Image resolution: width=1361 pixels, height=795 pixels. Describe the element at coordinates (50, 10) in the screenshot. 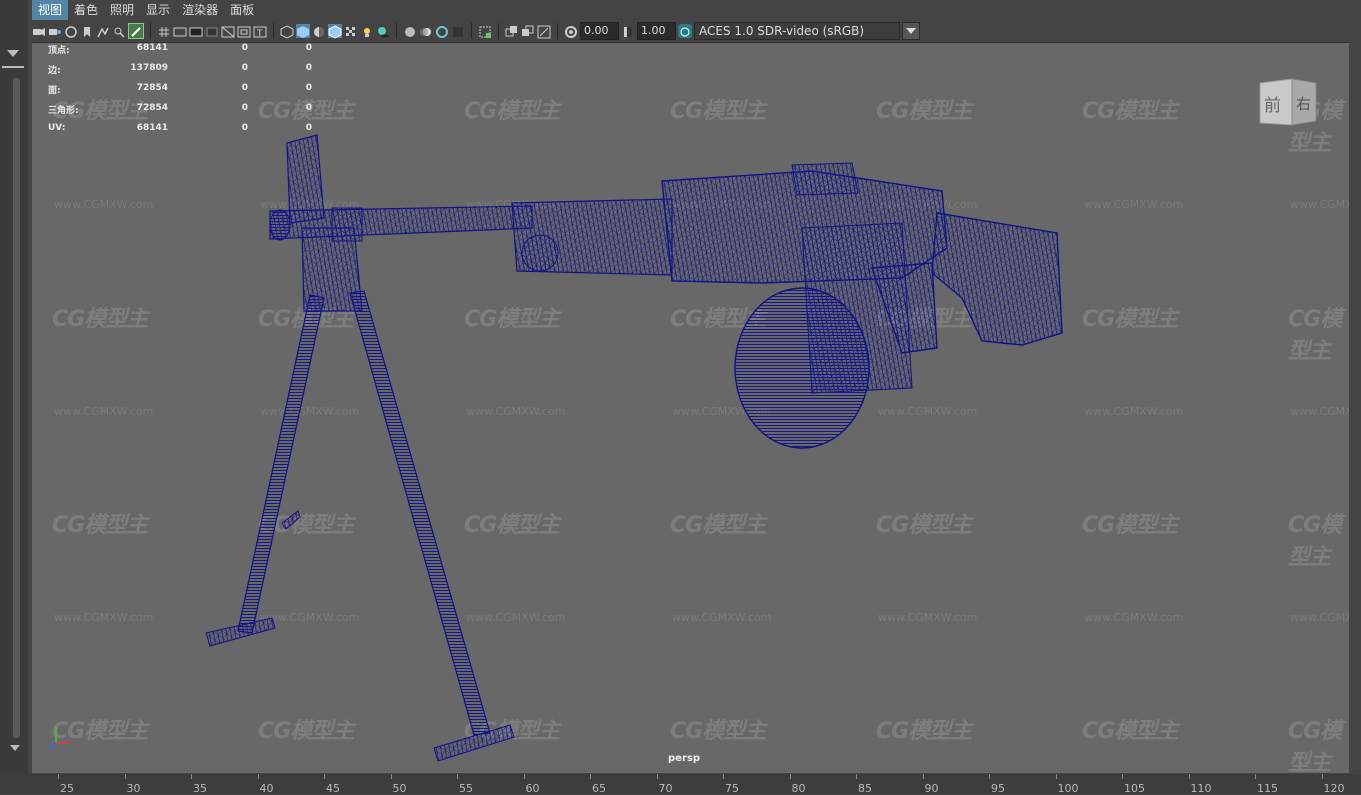

I see `menu-item: 视图` at that location.